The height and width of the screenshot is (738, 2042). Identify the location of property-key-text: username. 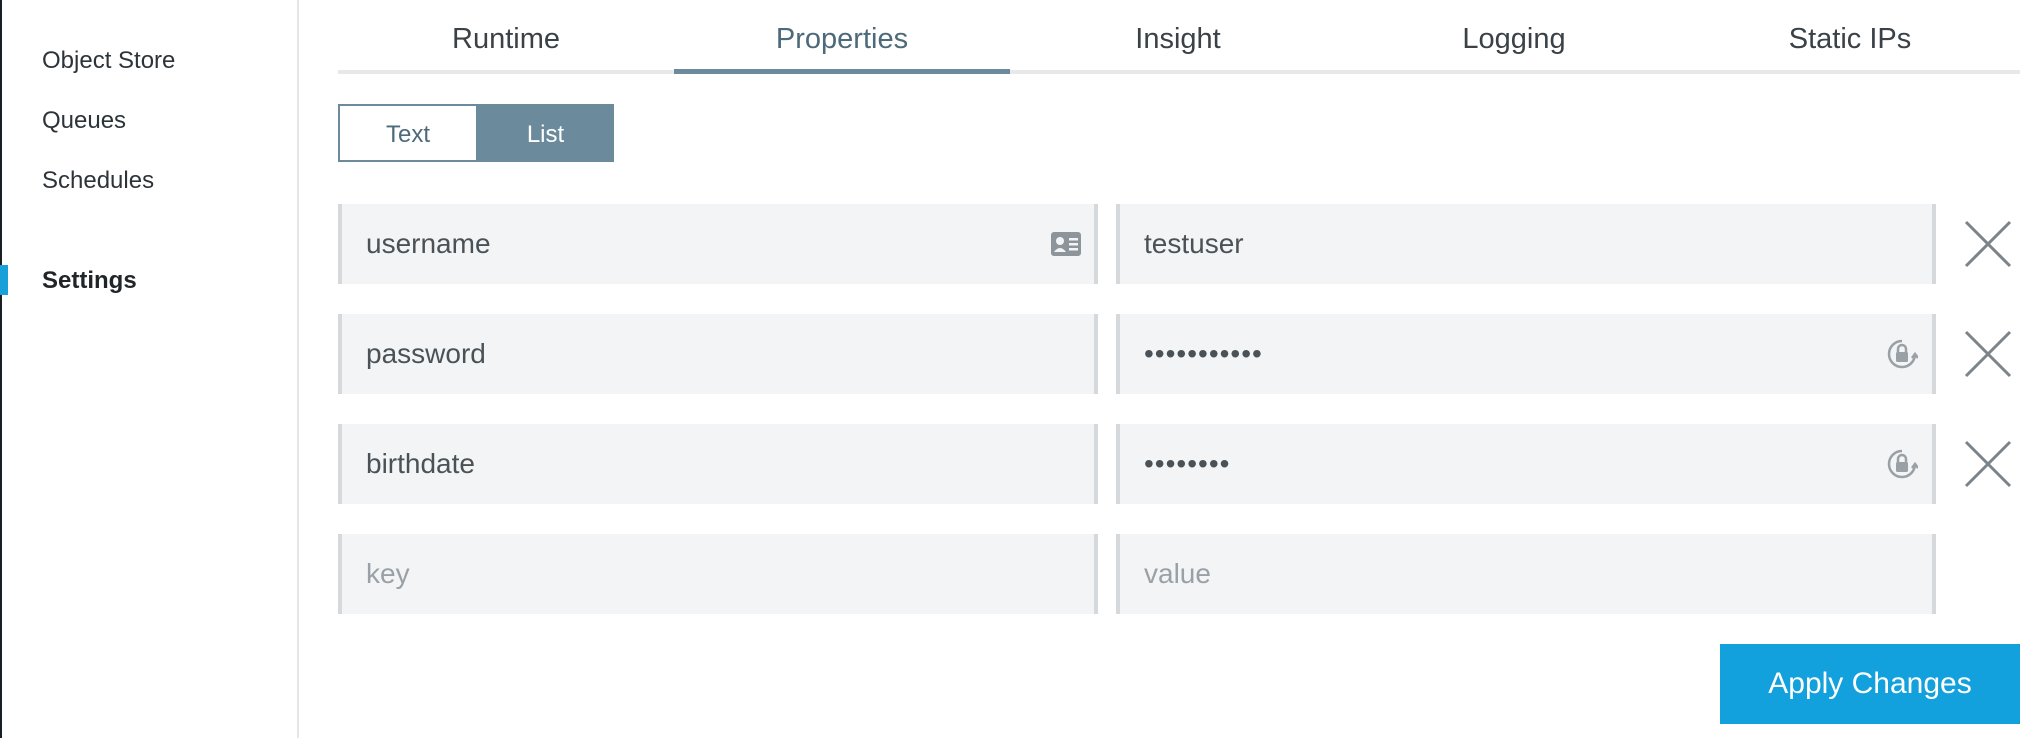
(428, 243).